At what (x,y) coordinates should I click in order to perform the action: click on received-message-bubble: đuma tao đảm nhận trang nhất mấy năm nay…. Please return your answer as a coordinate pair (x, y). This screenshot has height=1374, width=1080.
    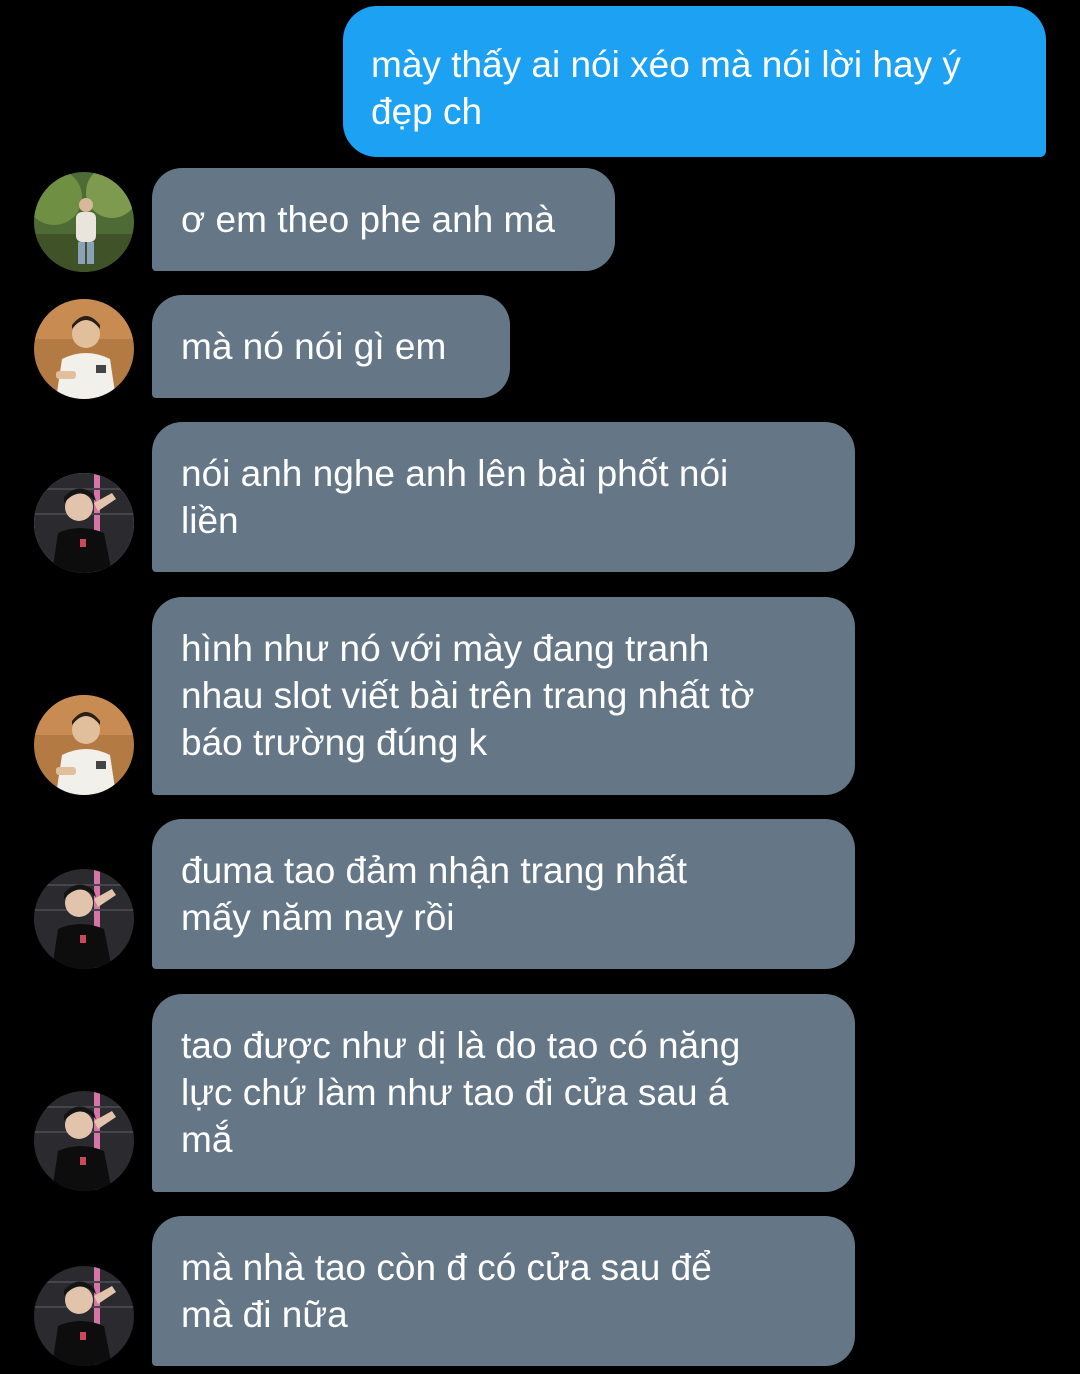
    Looking at the image, I should click on (503, 894).